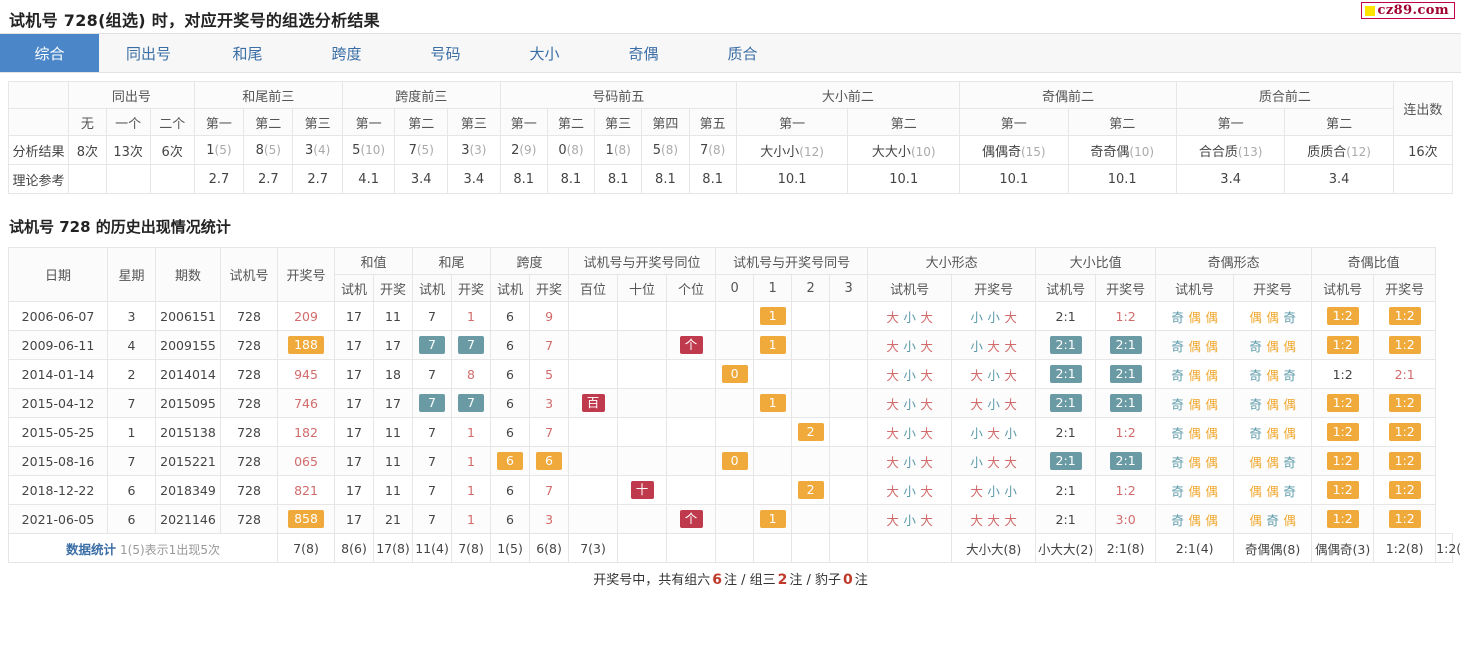 This screenshot has width=1461, height=665. What do you see at coordinates (38, 95) in the screenshot?
I see `analysis-corner-cell` at bounding box center [38, 95].